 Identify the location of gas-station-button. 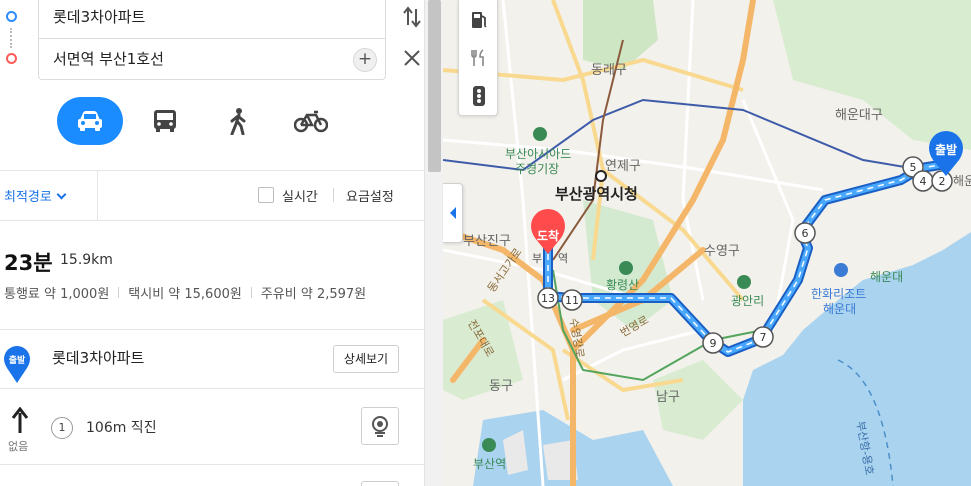
(479, 20).